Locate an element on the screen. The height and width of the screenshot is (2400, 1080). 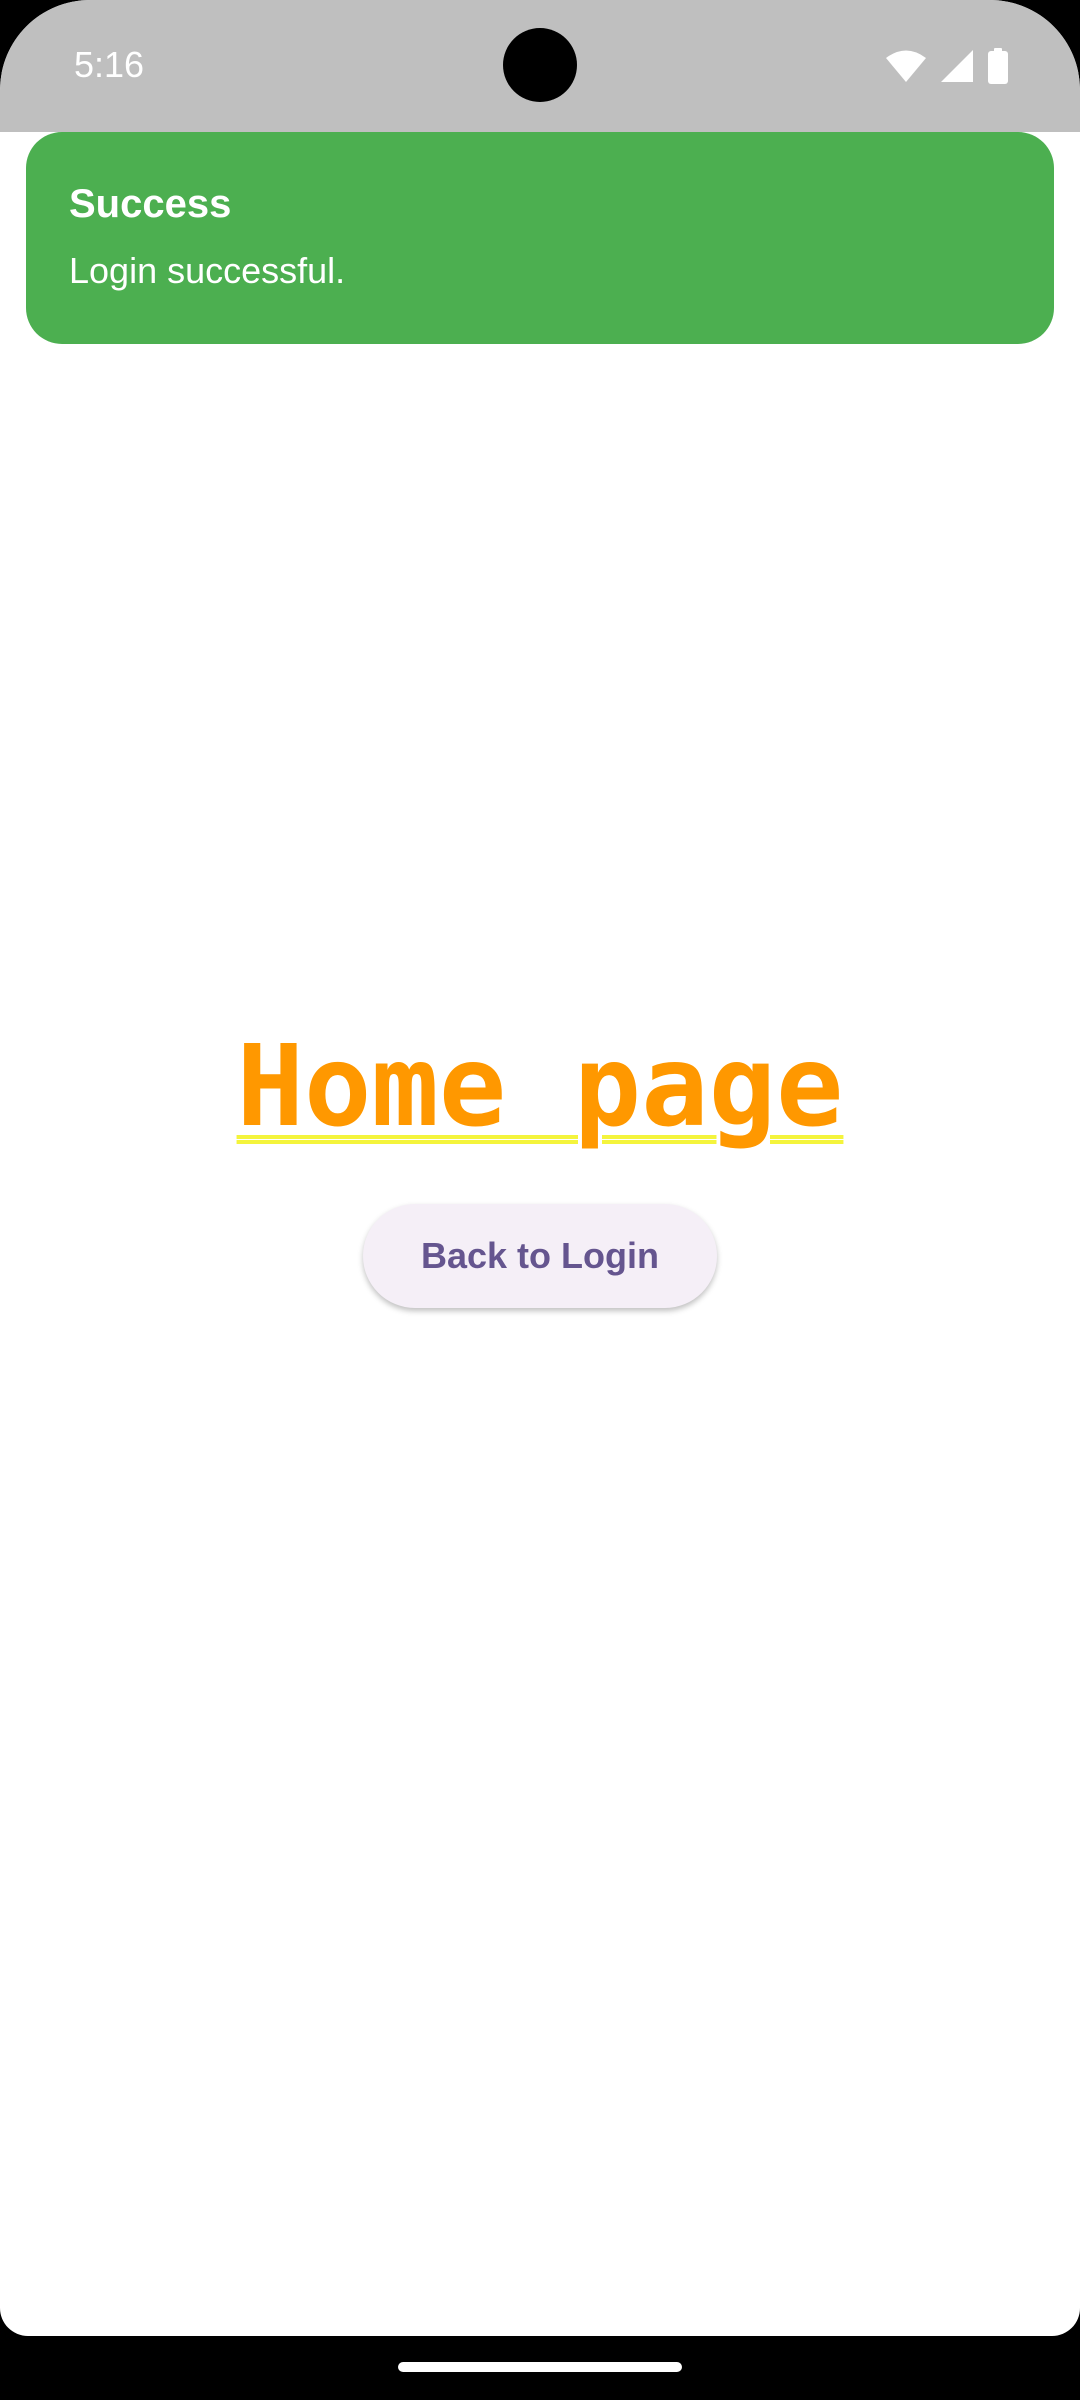
status-bar: 5:16 is located at coordinates (540, 66).